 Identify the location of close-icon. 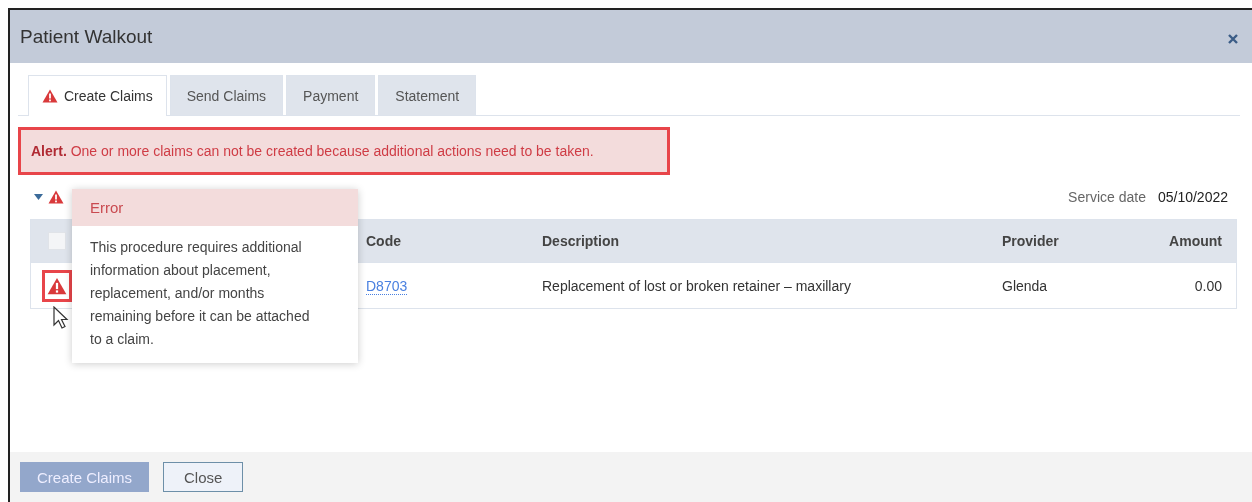
(1233, 38).